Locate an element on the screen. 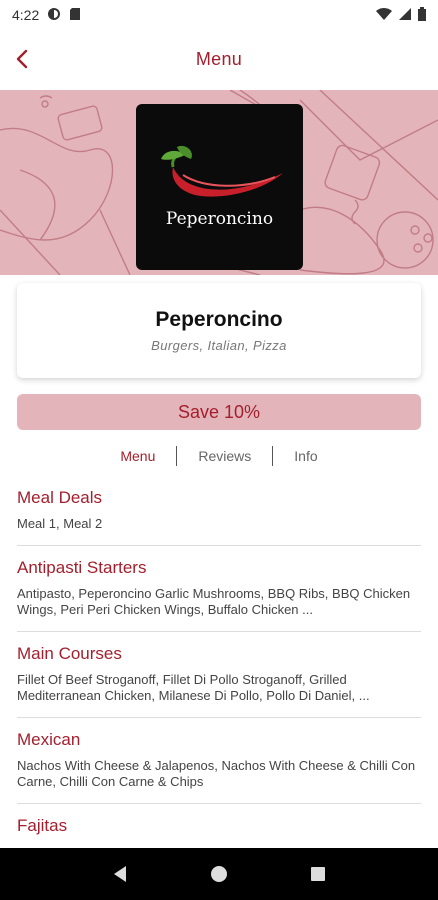 This screenshot has height=900, width=438. circle-home-icon is located at coordinates (218, 874).